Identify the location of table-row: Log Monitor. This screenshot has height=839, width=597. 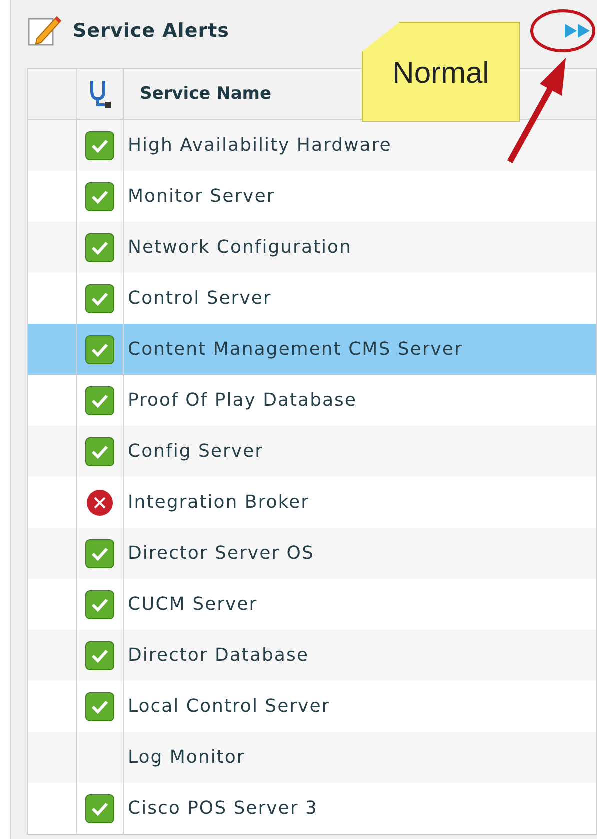
(312, 757).